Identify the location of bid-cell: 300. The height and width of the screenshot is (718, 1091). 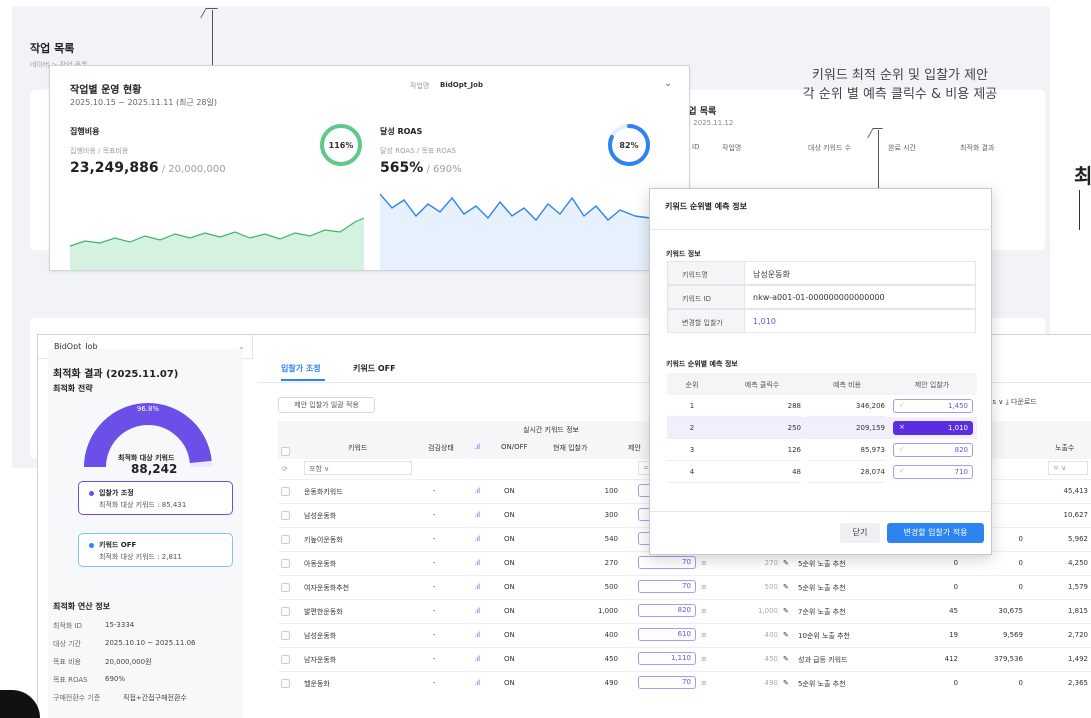
(611, 515).